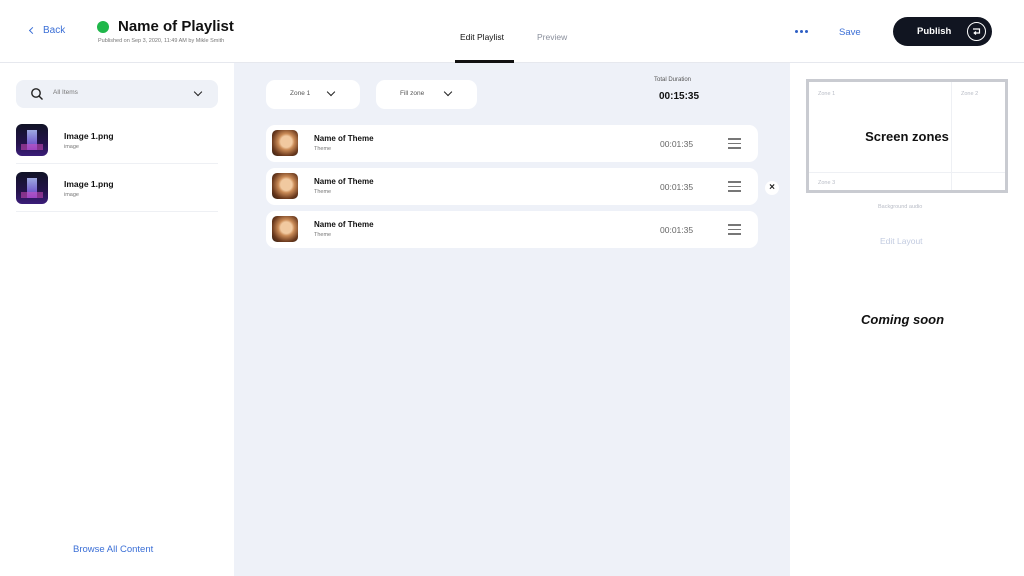 This screenshot has height=576, width=1024. I want to click on remove-row-close-icon: ×, so click(772, 188).